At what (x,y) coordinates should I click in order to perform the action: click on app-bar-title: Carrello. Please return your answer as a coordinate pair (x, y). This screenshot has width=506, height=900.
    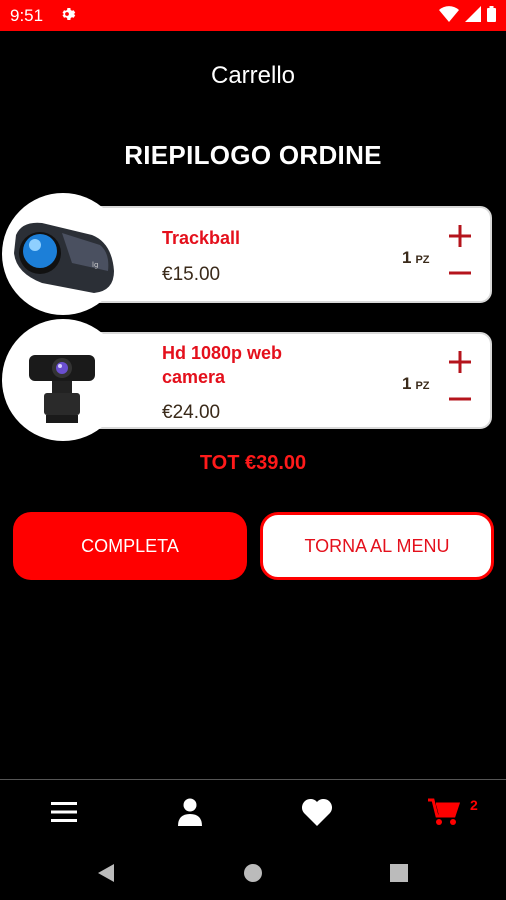
    Looking at the image, I should click on (253, 75).